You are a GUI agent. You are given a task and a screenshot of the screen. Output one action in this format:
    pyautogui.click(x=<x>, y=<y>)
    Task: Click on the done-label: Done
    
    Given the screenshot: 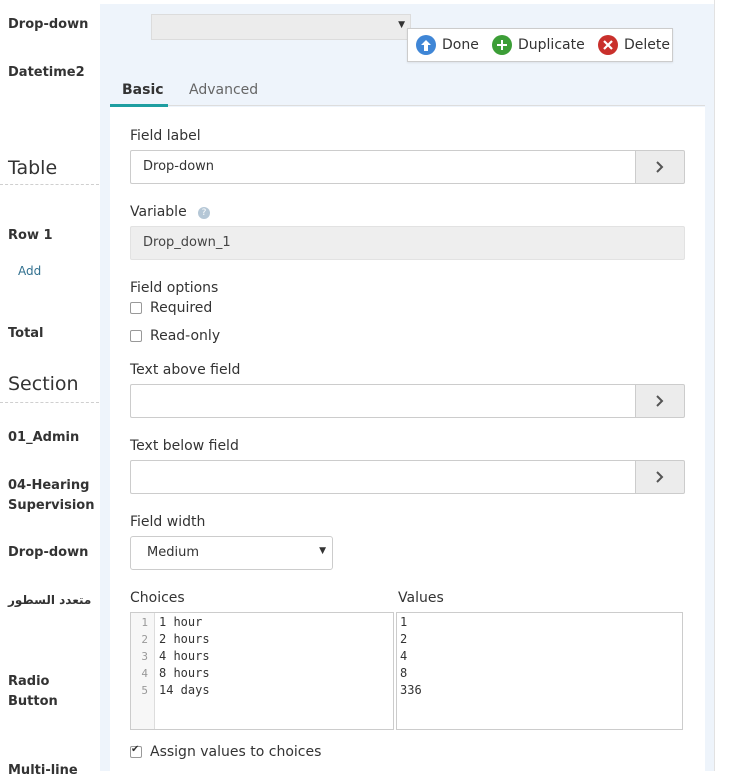 What is the action you would take?
    pyautogui.click(x=460, y=45)
    